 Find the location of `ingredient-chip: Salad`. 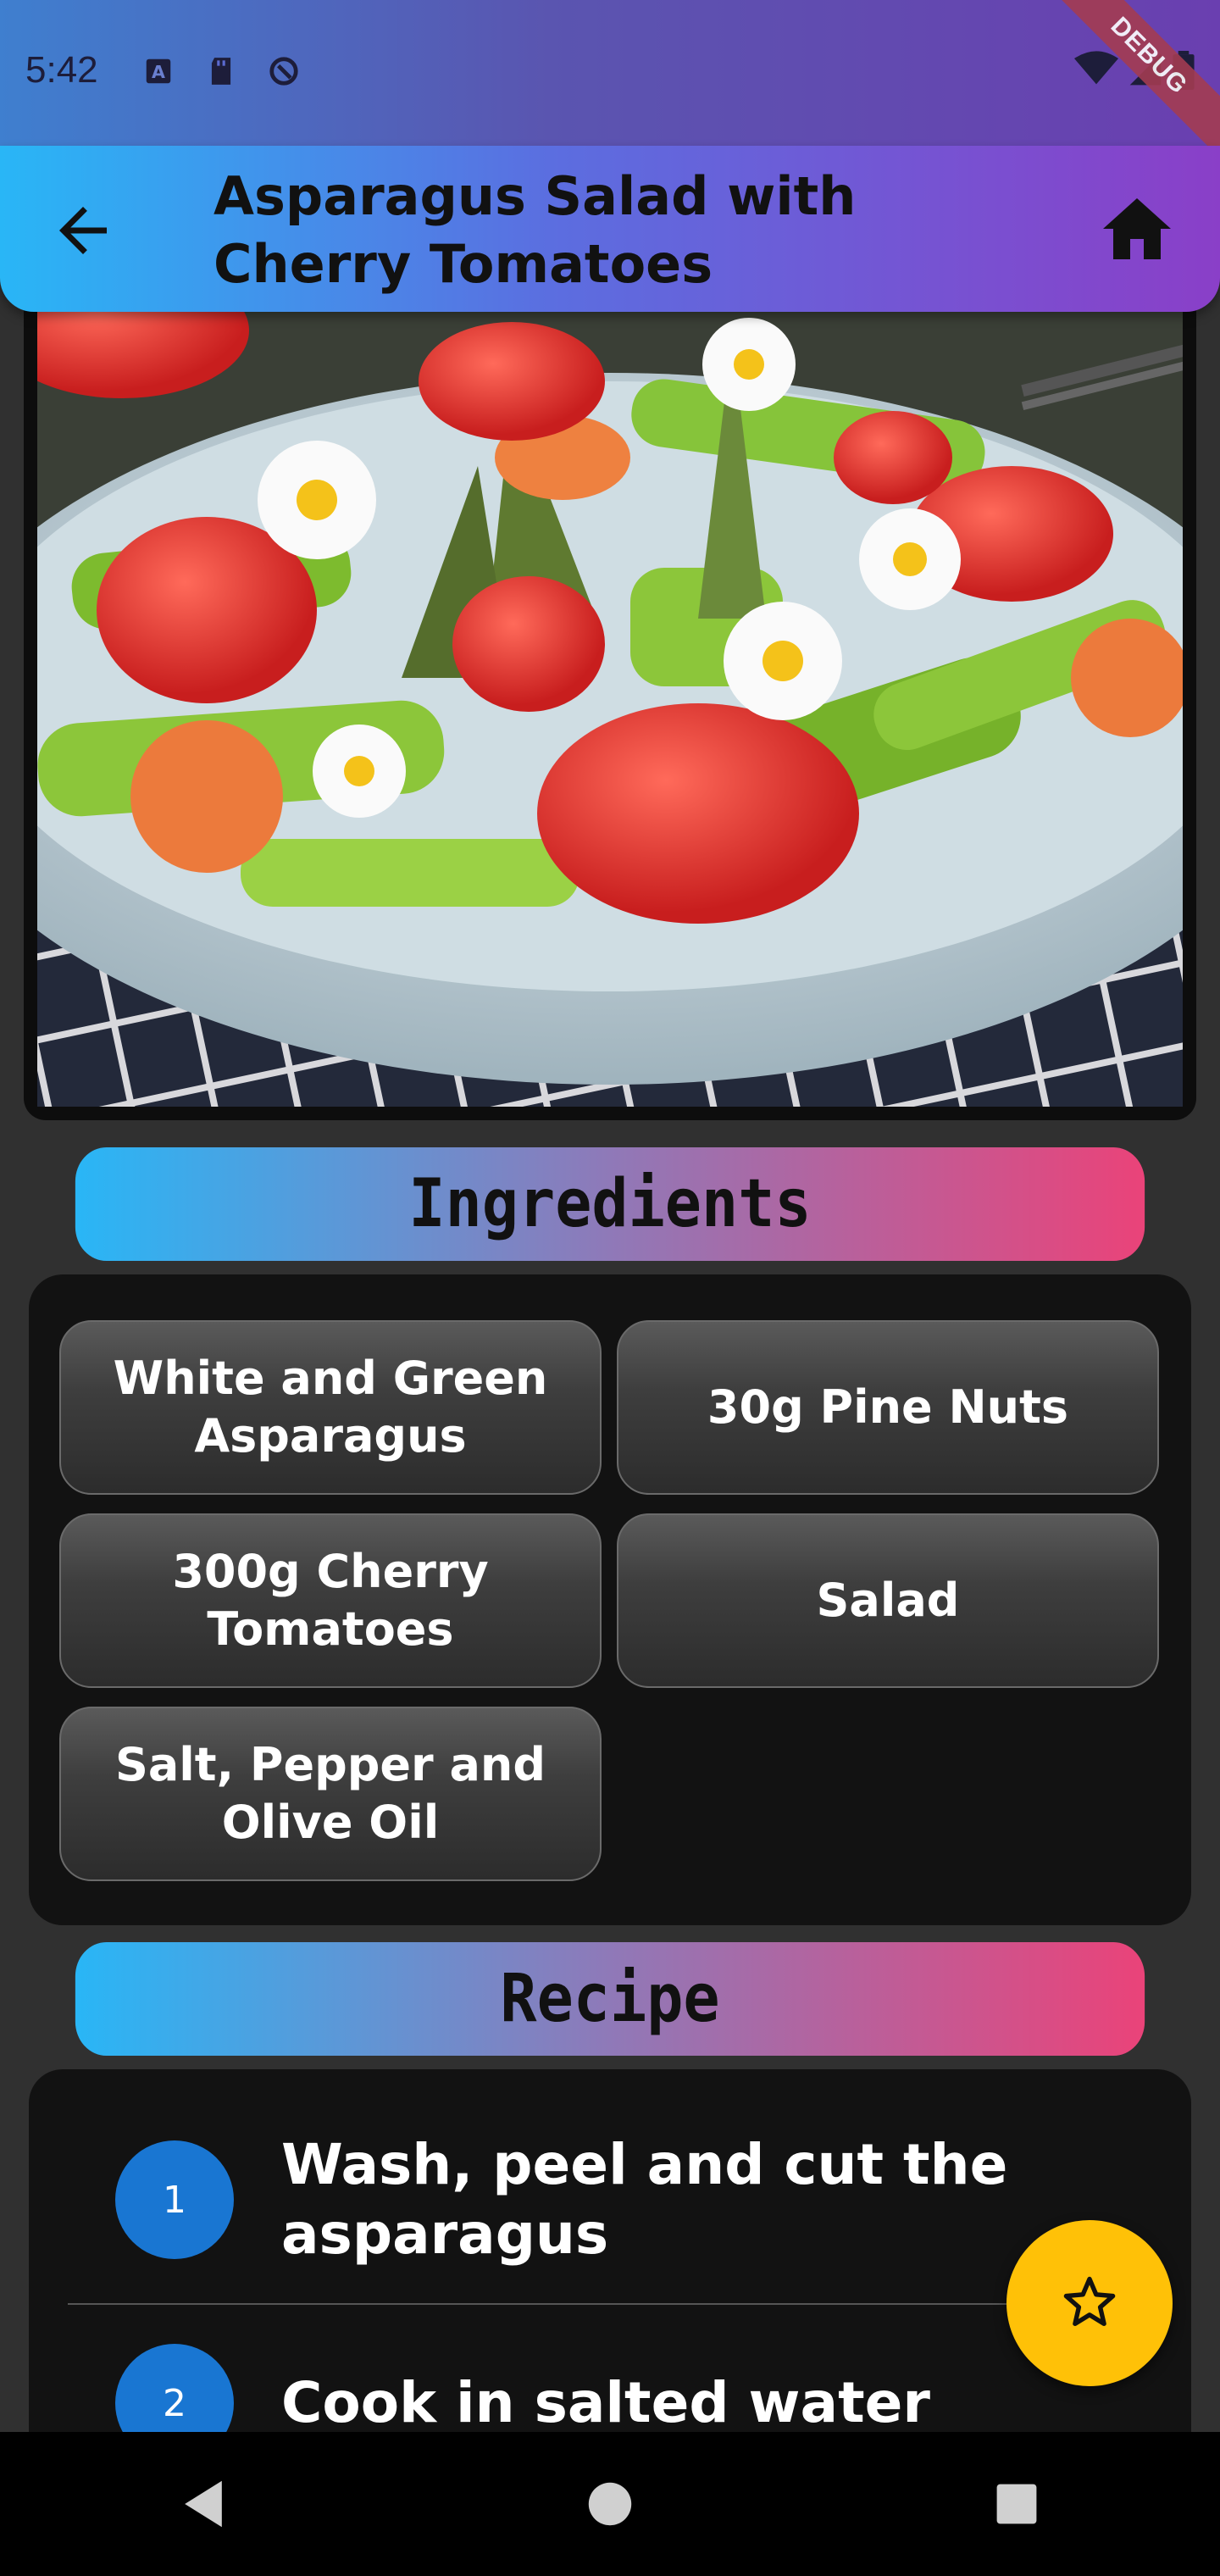

ingredient-chip: Salad is located at coordinates (888, 1600).